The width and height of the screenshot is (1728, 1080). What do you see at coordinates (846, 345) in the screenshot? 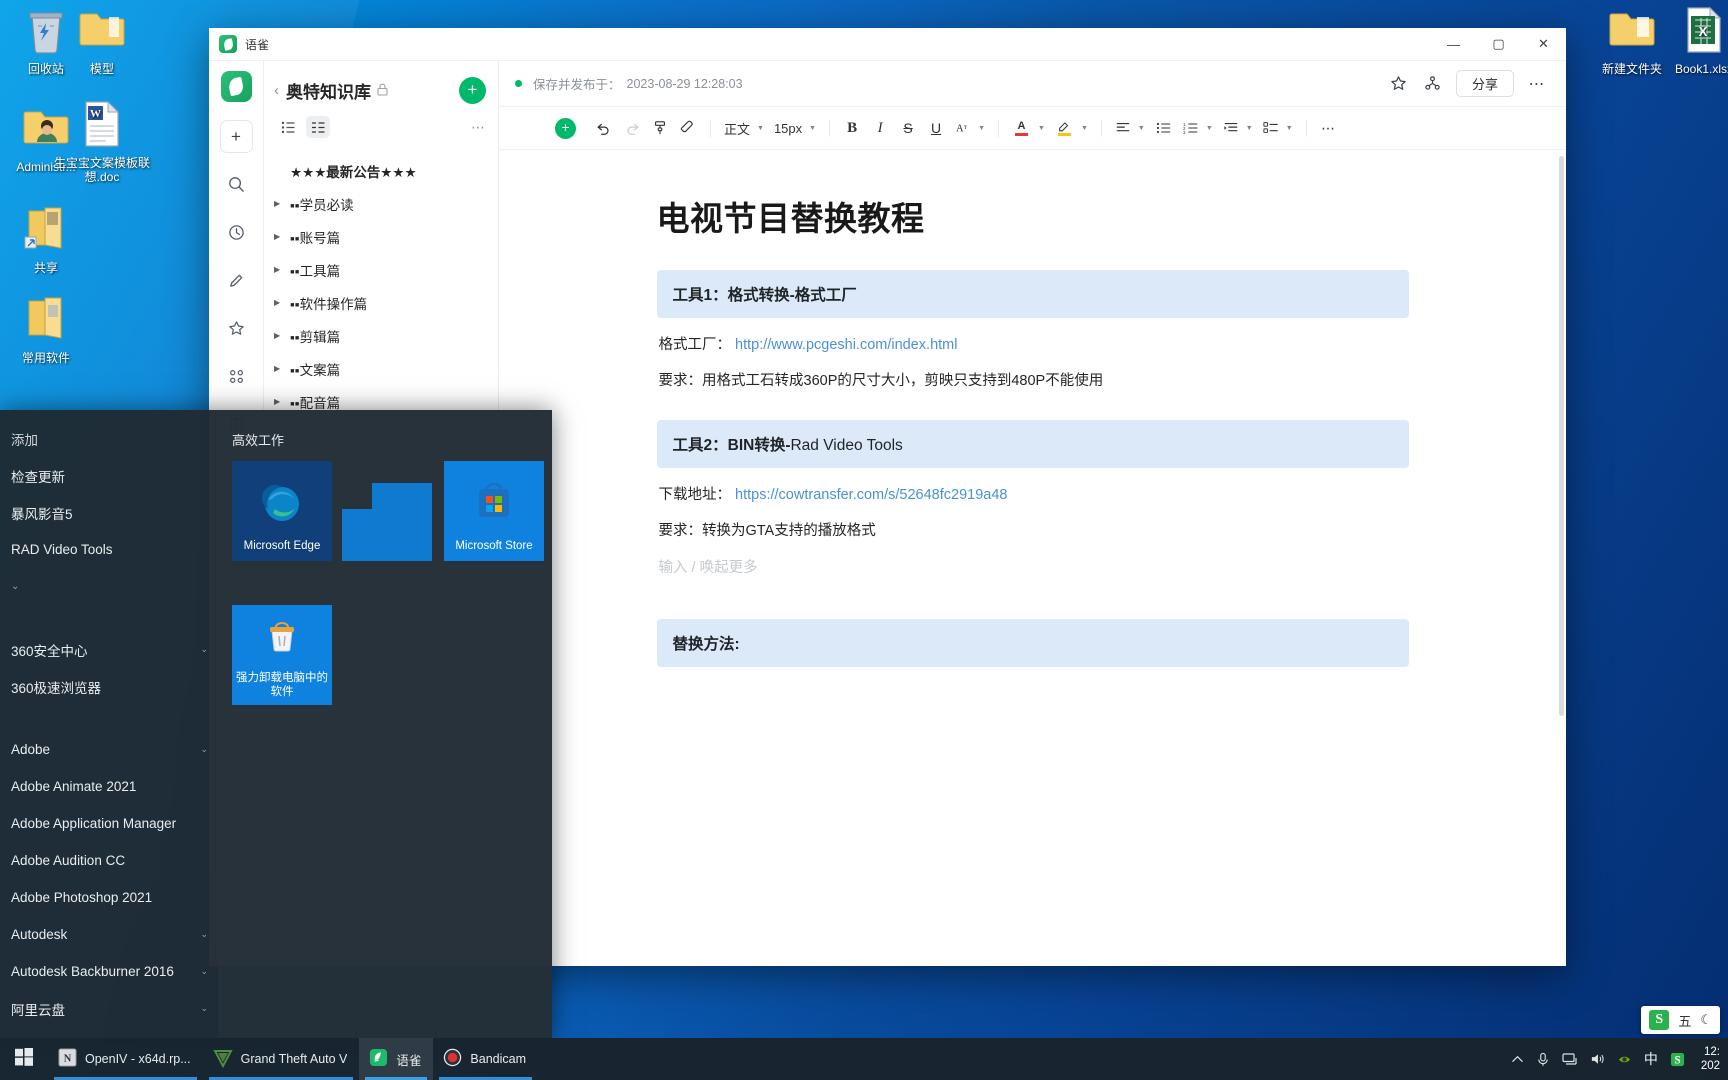
I see `document-link: http://www.pcgeshi.com/index.html` at bounding box center [846, 345].